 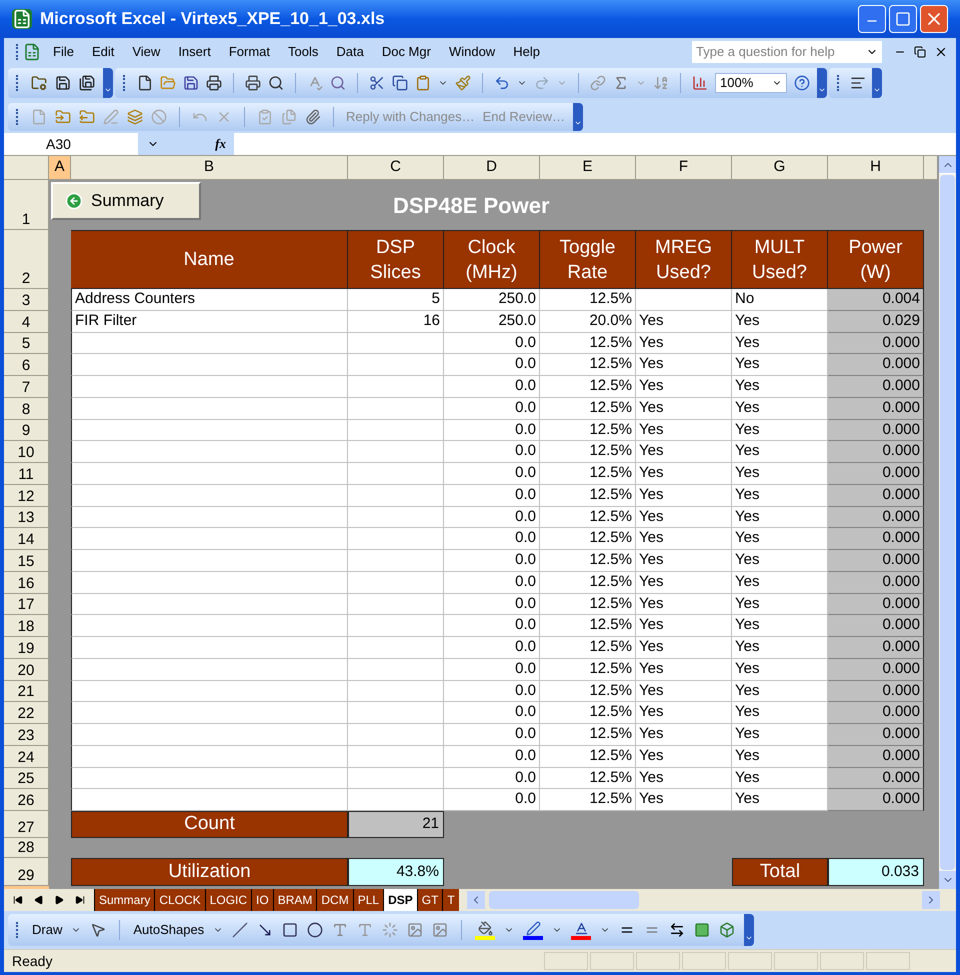 I want to click on font-color-icon, so click(x=581, y=930).